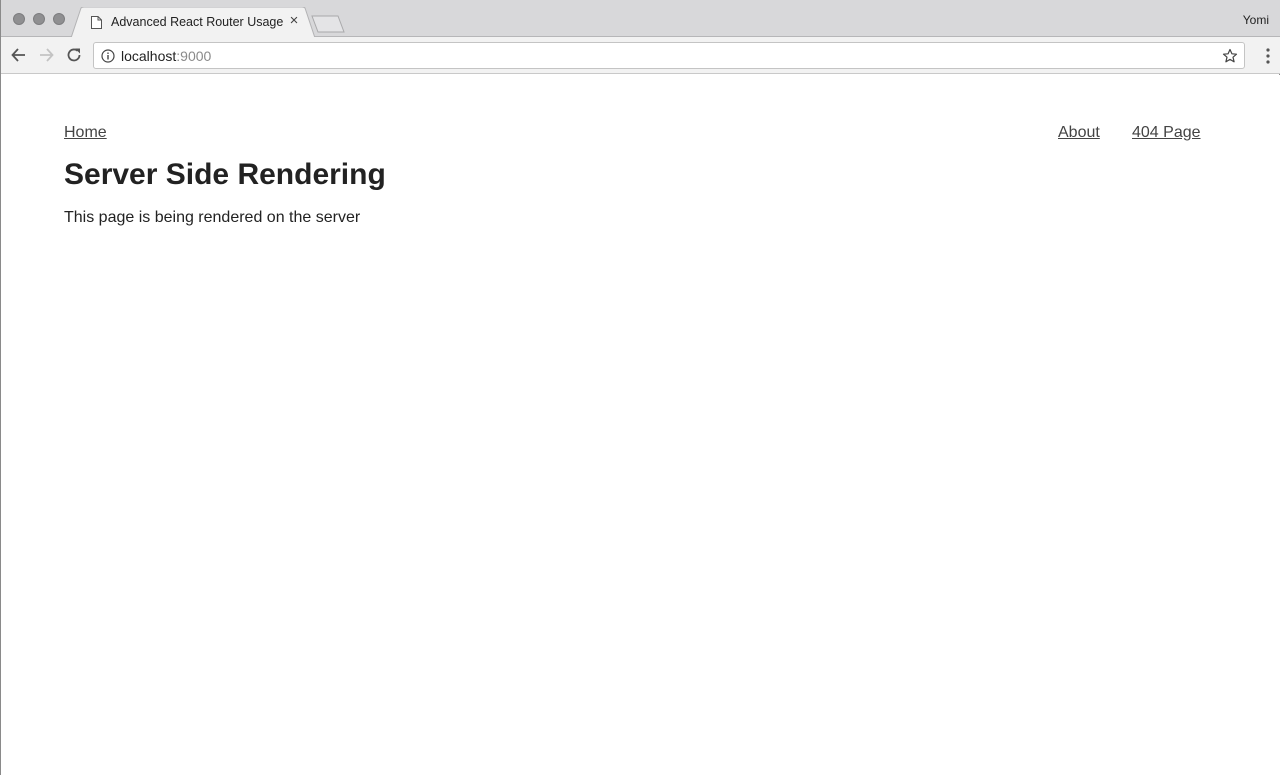  Describe the element at coordinates (96, 22) in the screenshot. I see `page-icon` at that location.